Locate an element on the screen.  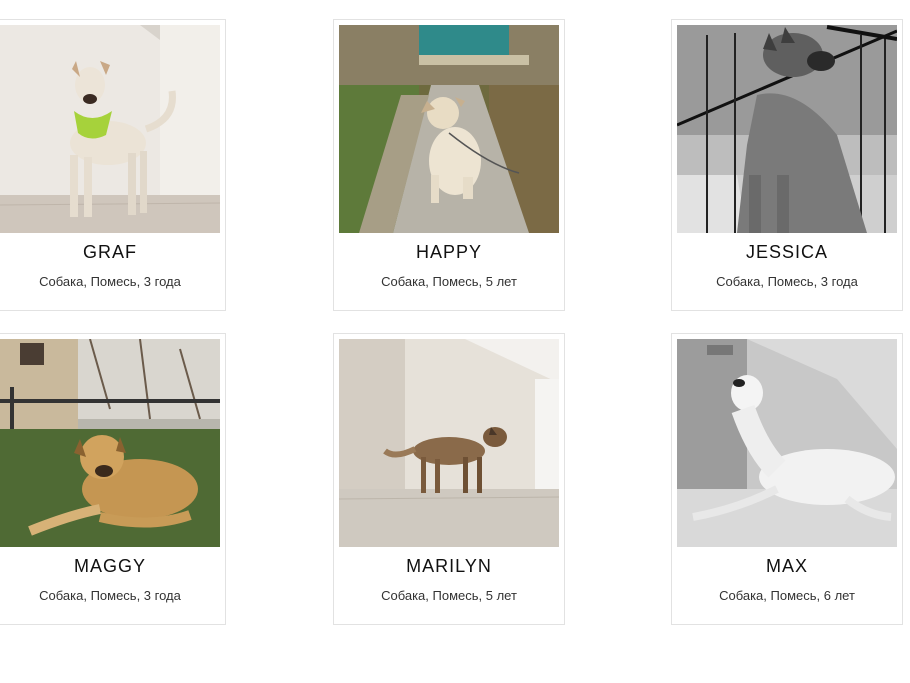
pet-card-max: MAX Собака, Помесь, 6 лет is located at coordinates (787, 479).